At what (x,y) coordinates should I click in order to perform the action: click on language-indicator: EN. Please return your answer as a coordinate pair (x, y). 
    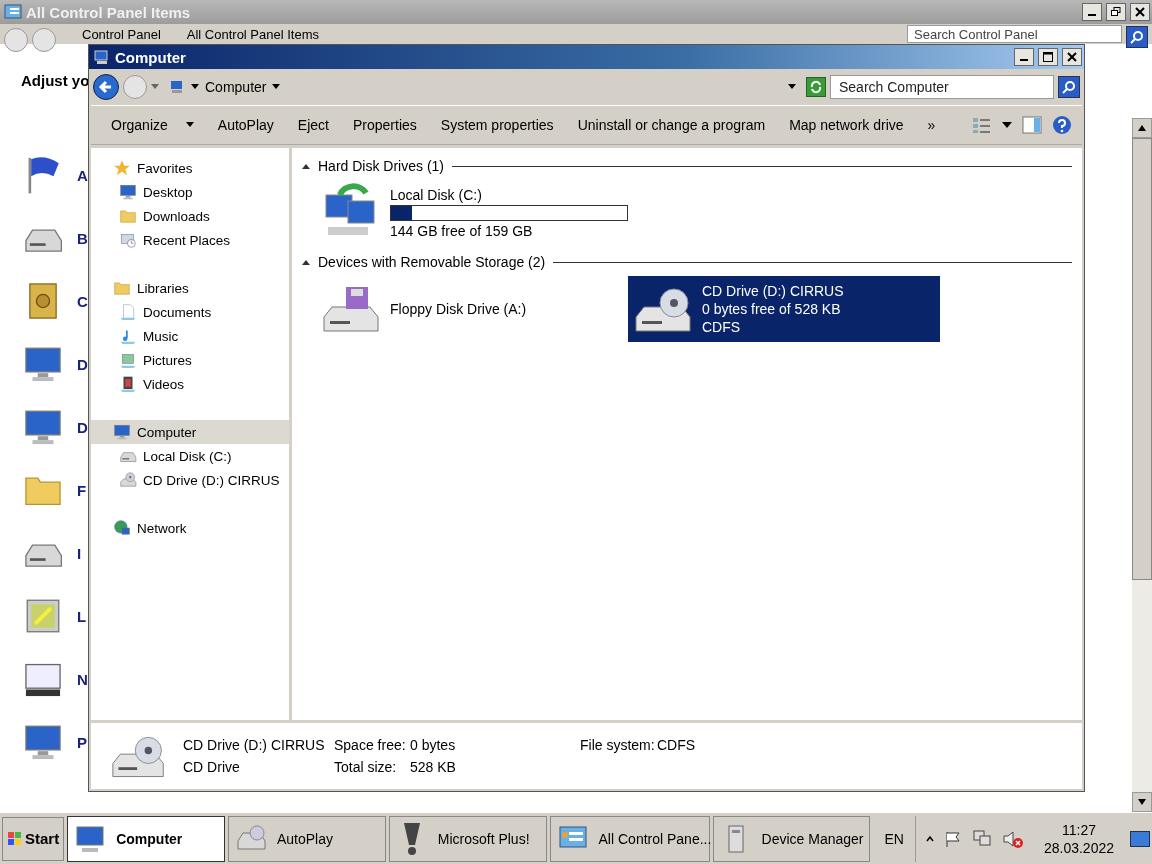
    Looking at the image, I should click on (894, 838).